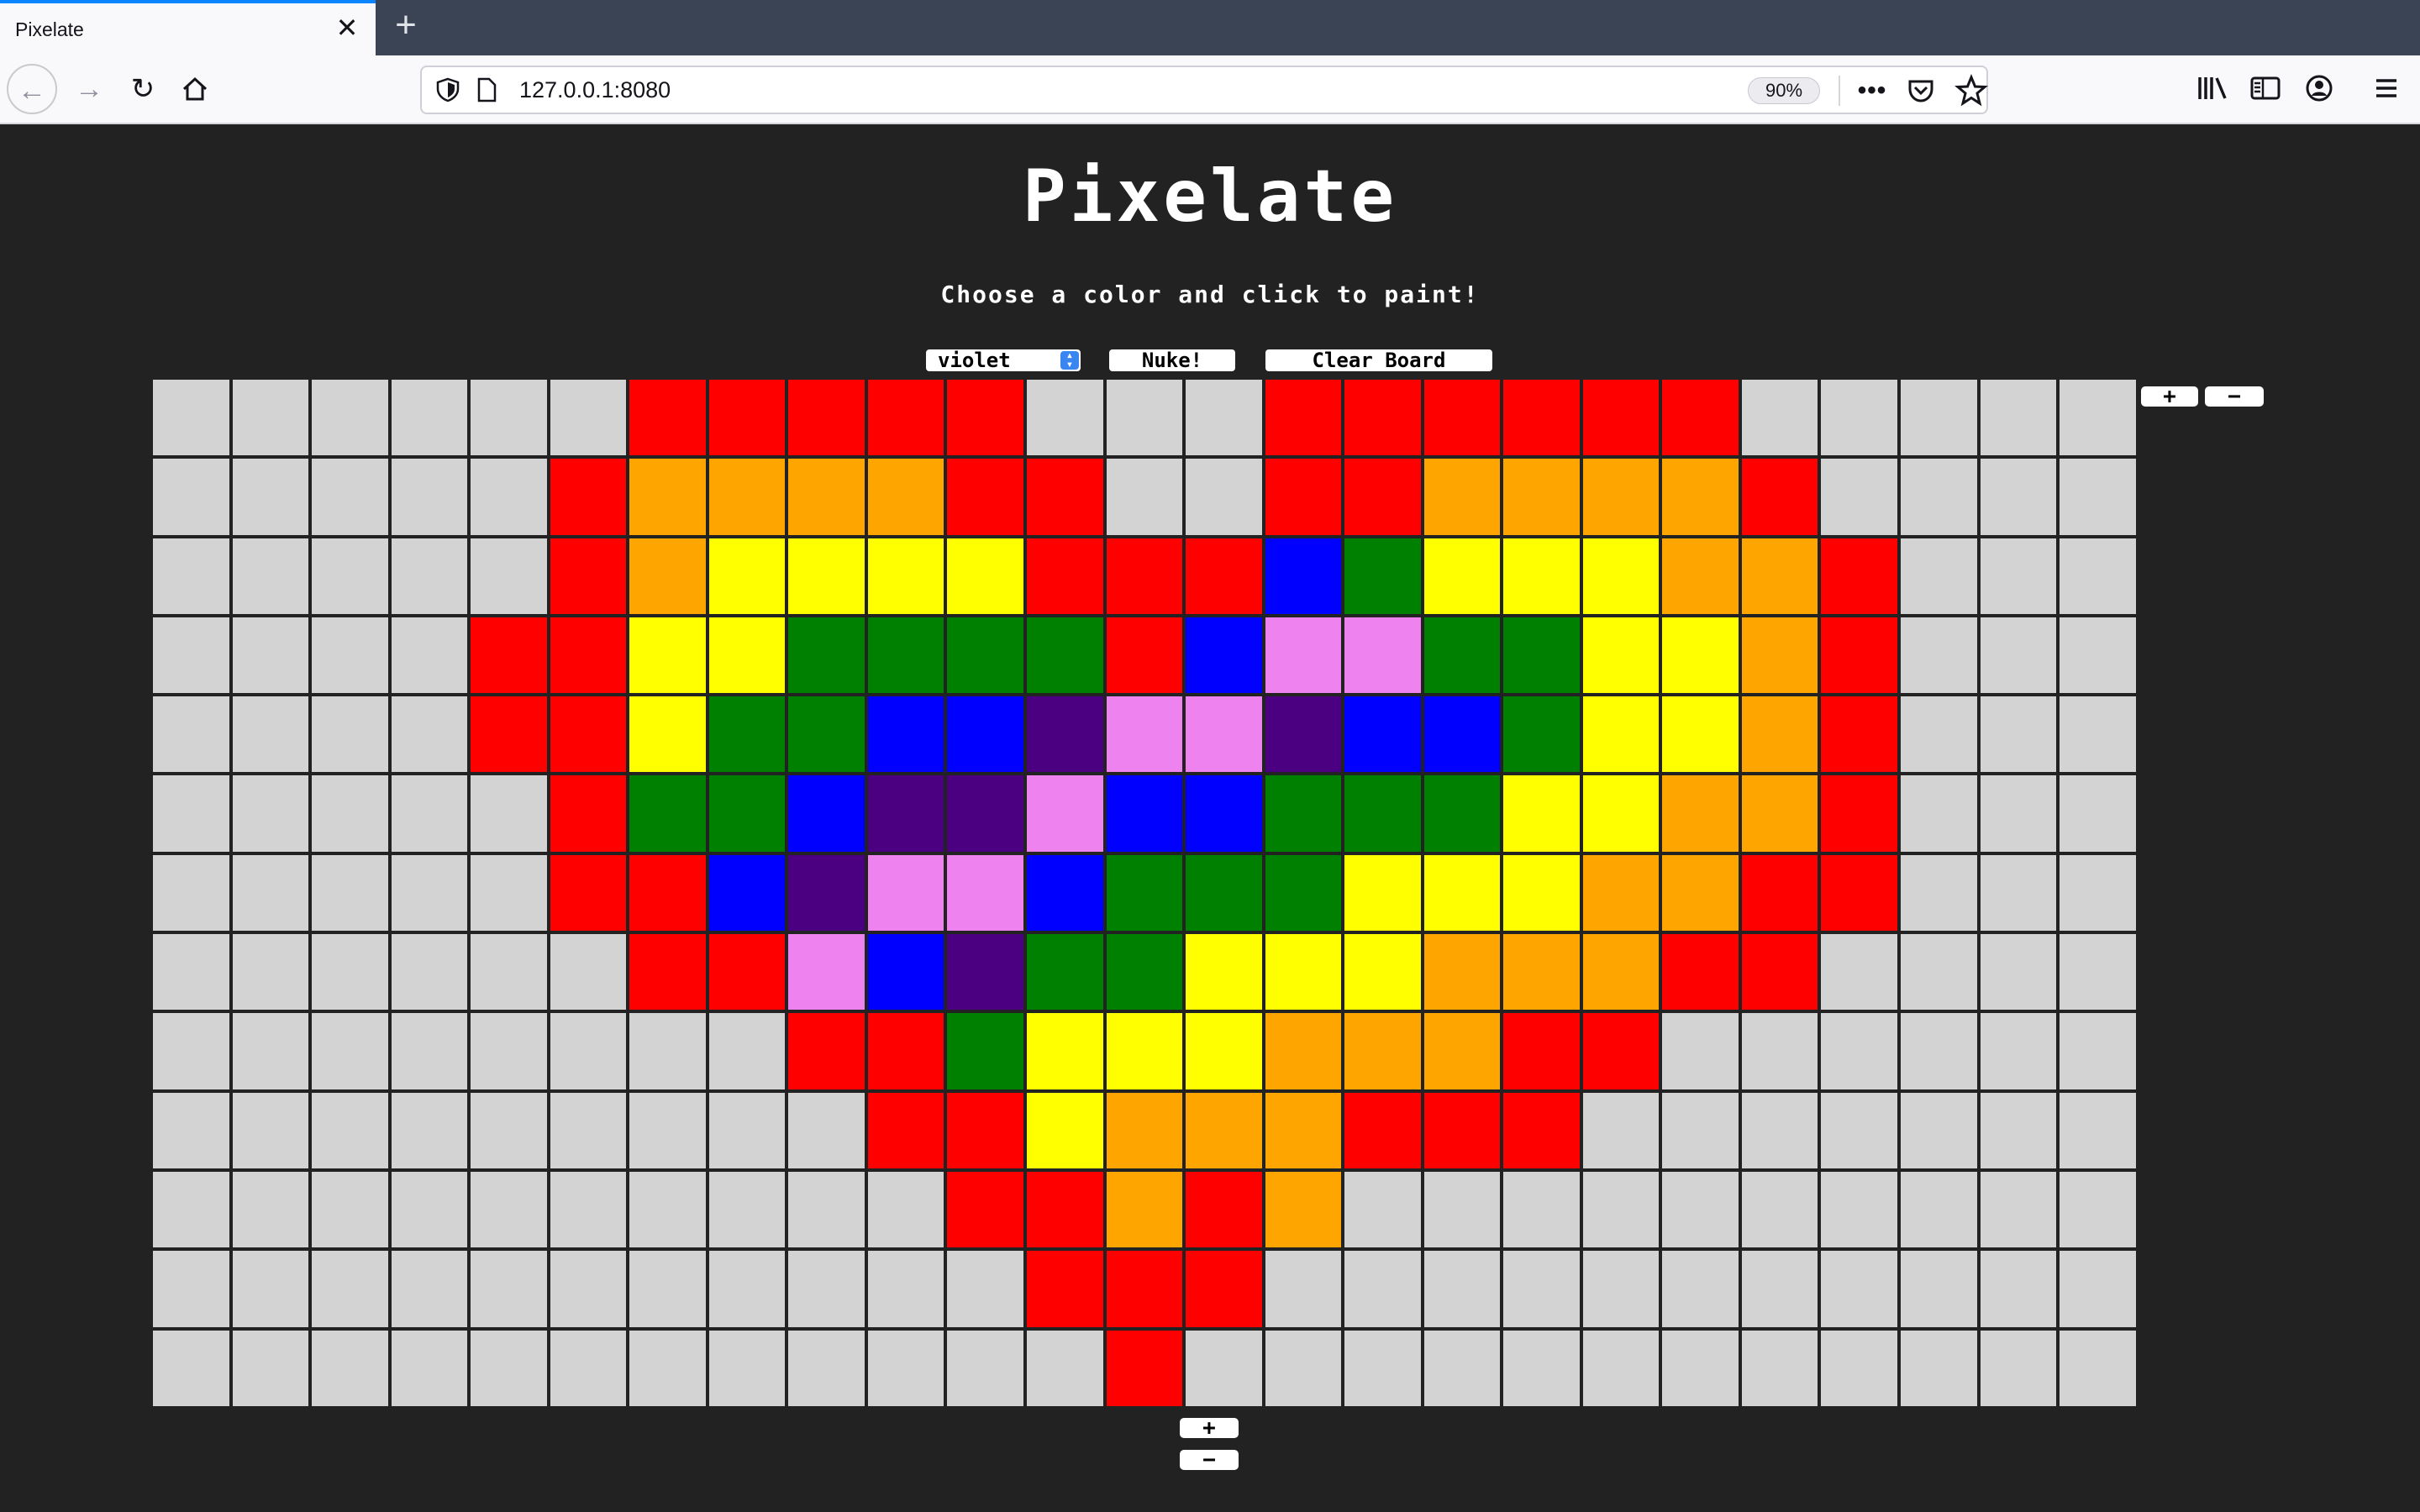 The width and height of the screenshot is (2420, 1512). I want to click on reload-icon: ↻, so click(143, 89).